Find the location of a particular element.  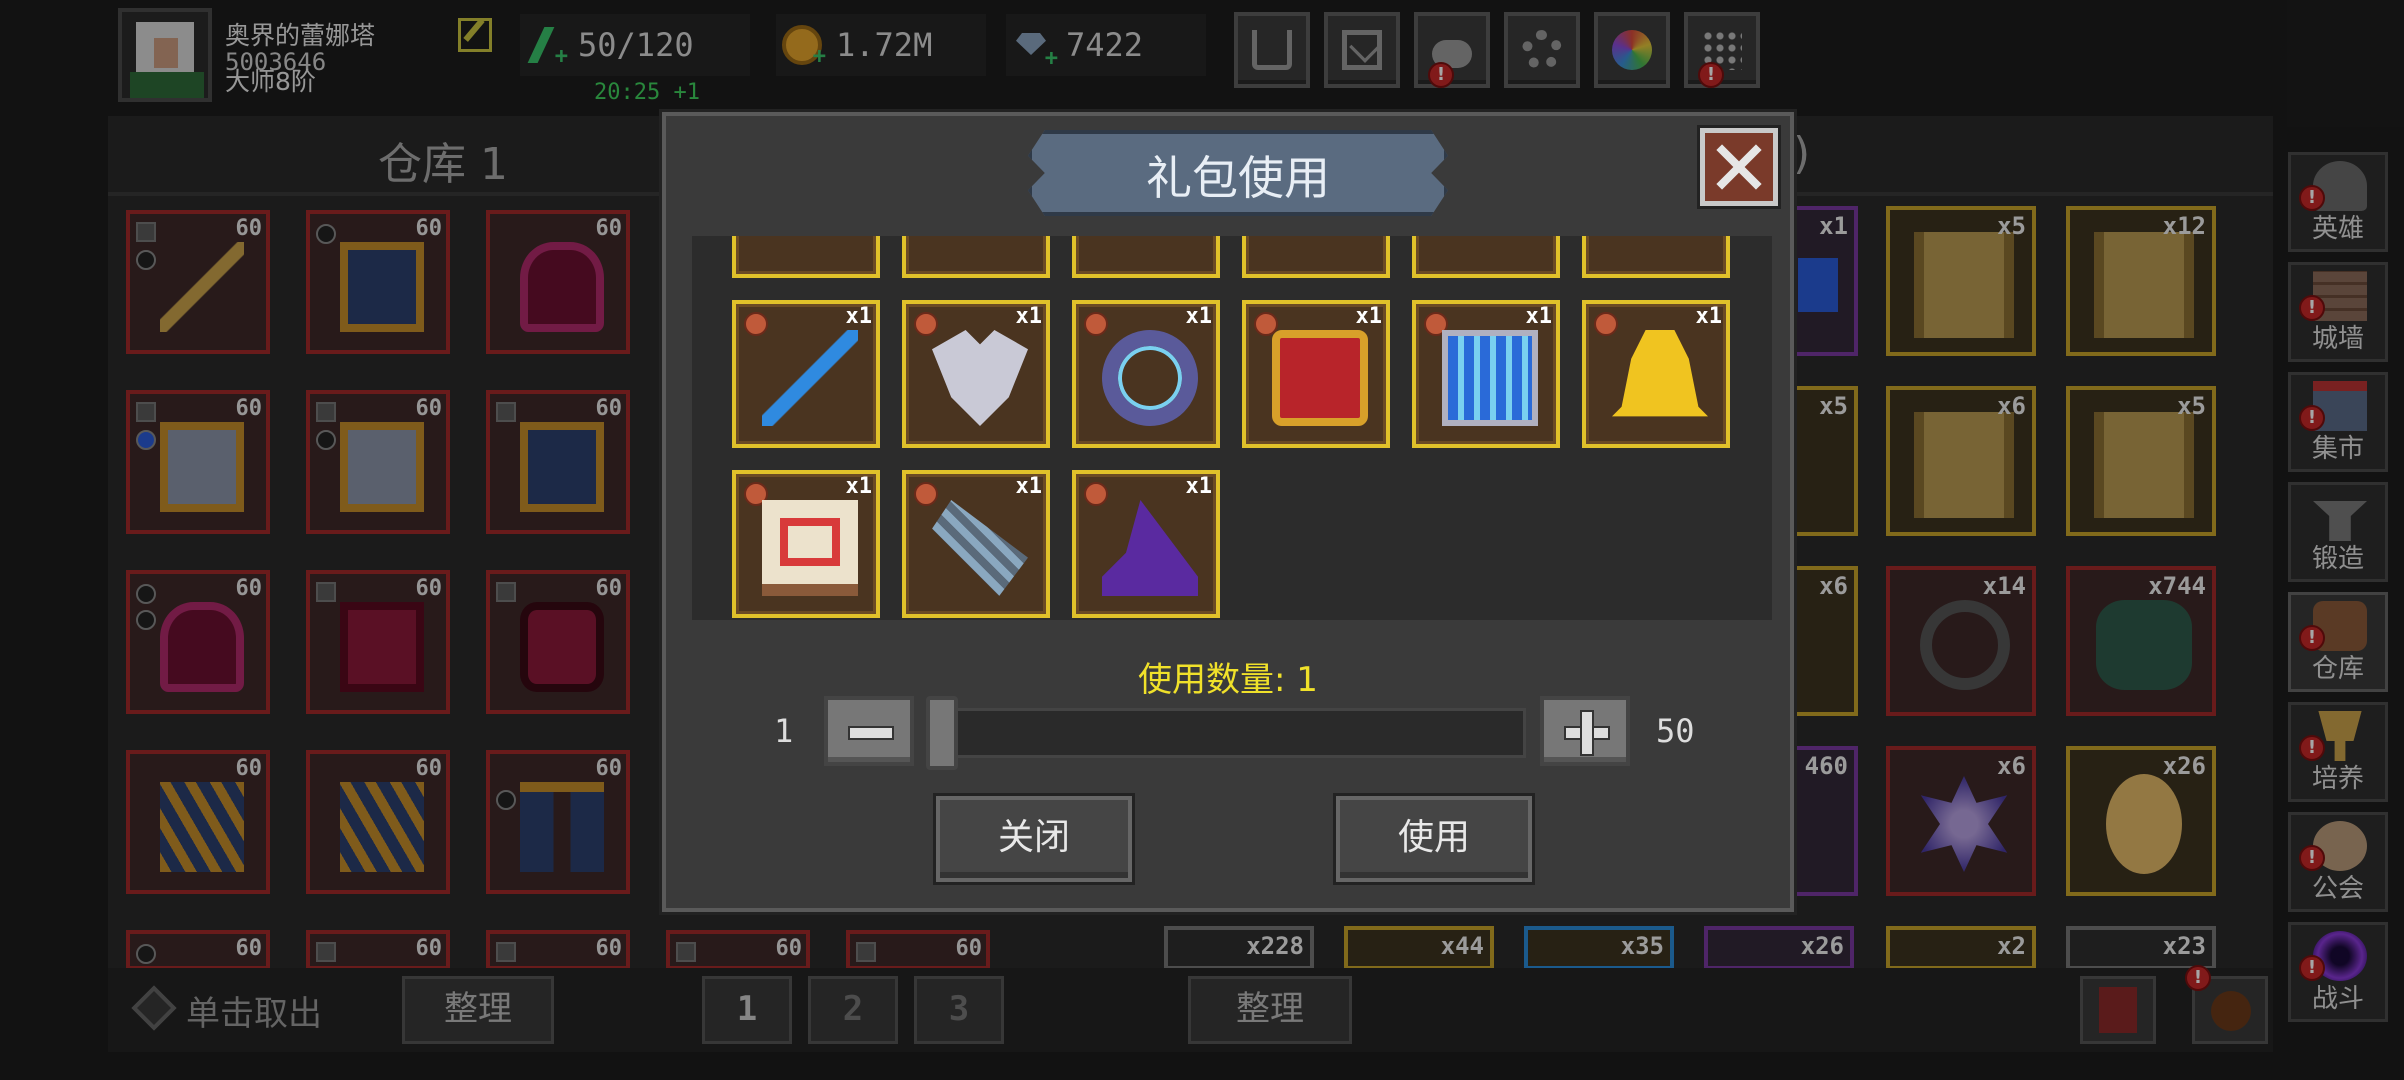

use-button: 使用 is located at coordinates (1434, 839).